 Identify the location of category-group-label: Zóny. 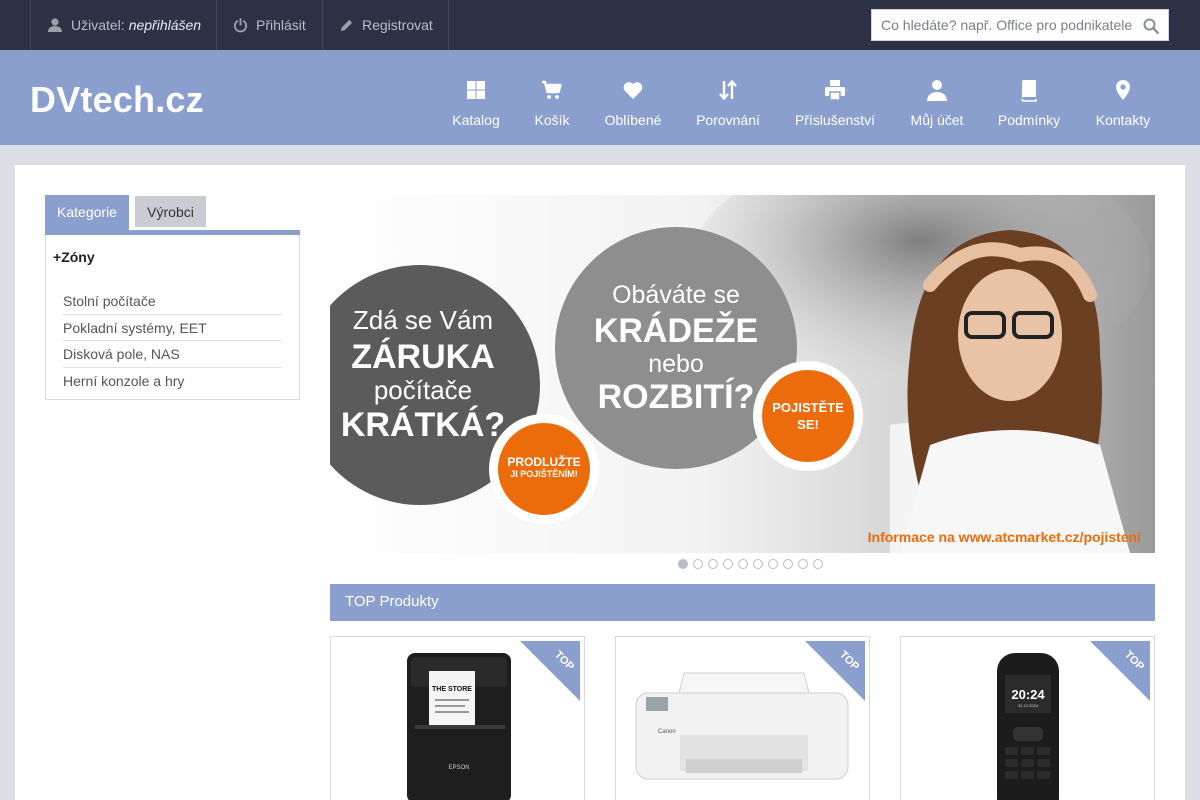
(78, 257).